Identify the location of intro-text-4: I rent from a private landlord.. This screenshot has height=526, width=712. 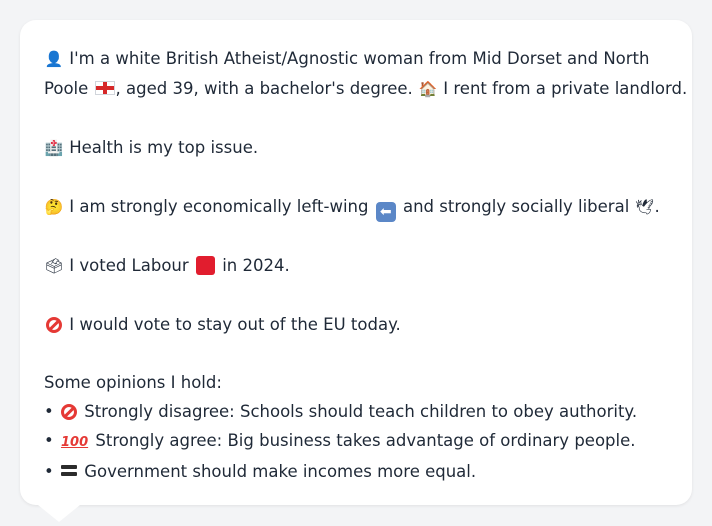
(565, 88).